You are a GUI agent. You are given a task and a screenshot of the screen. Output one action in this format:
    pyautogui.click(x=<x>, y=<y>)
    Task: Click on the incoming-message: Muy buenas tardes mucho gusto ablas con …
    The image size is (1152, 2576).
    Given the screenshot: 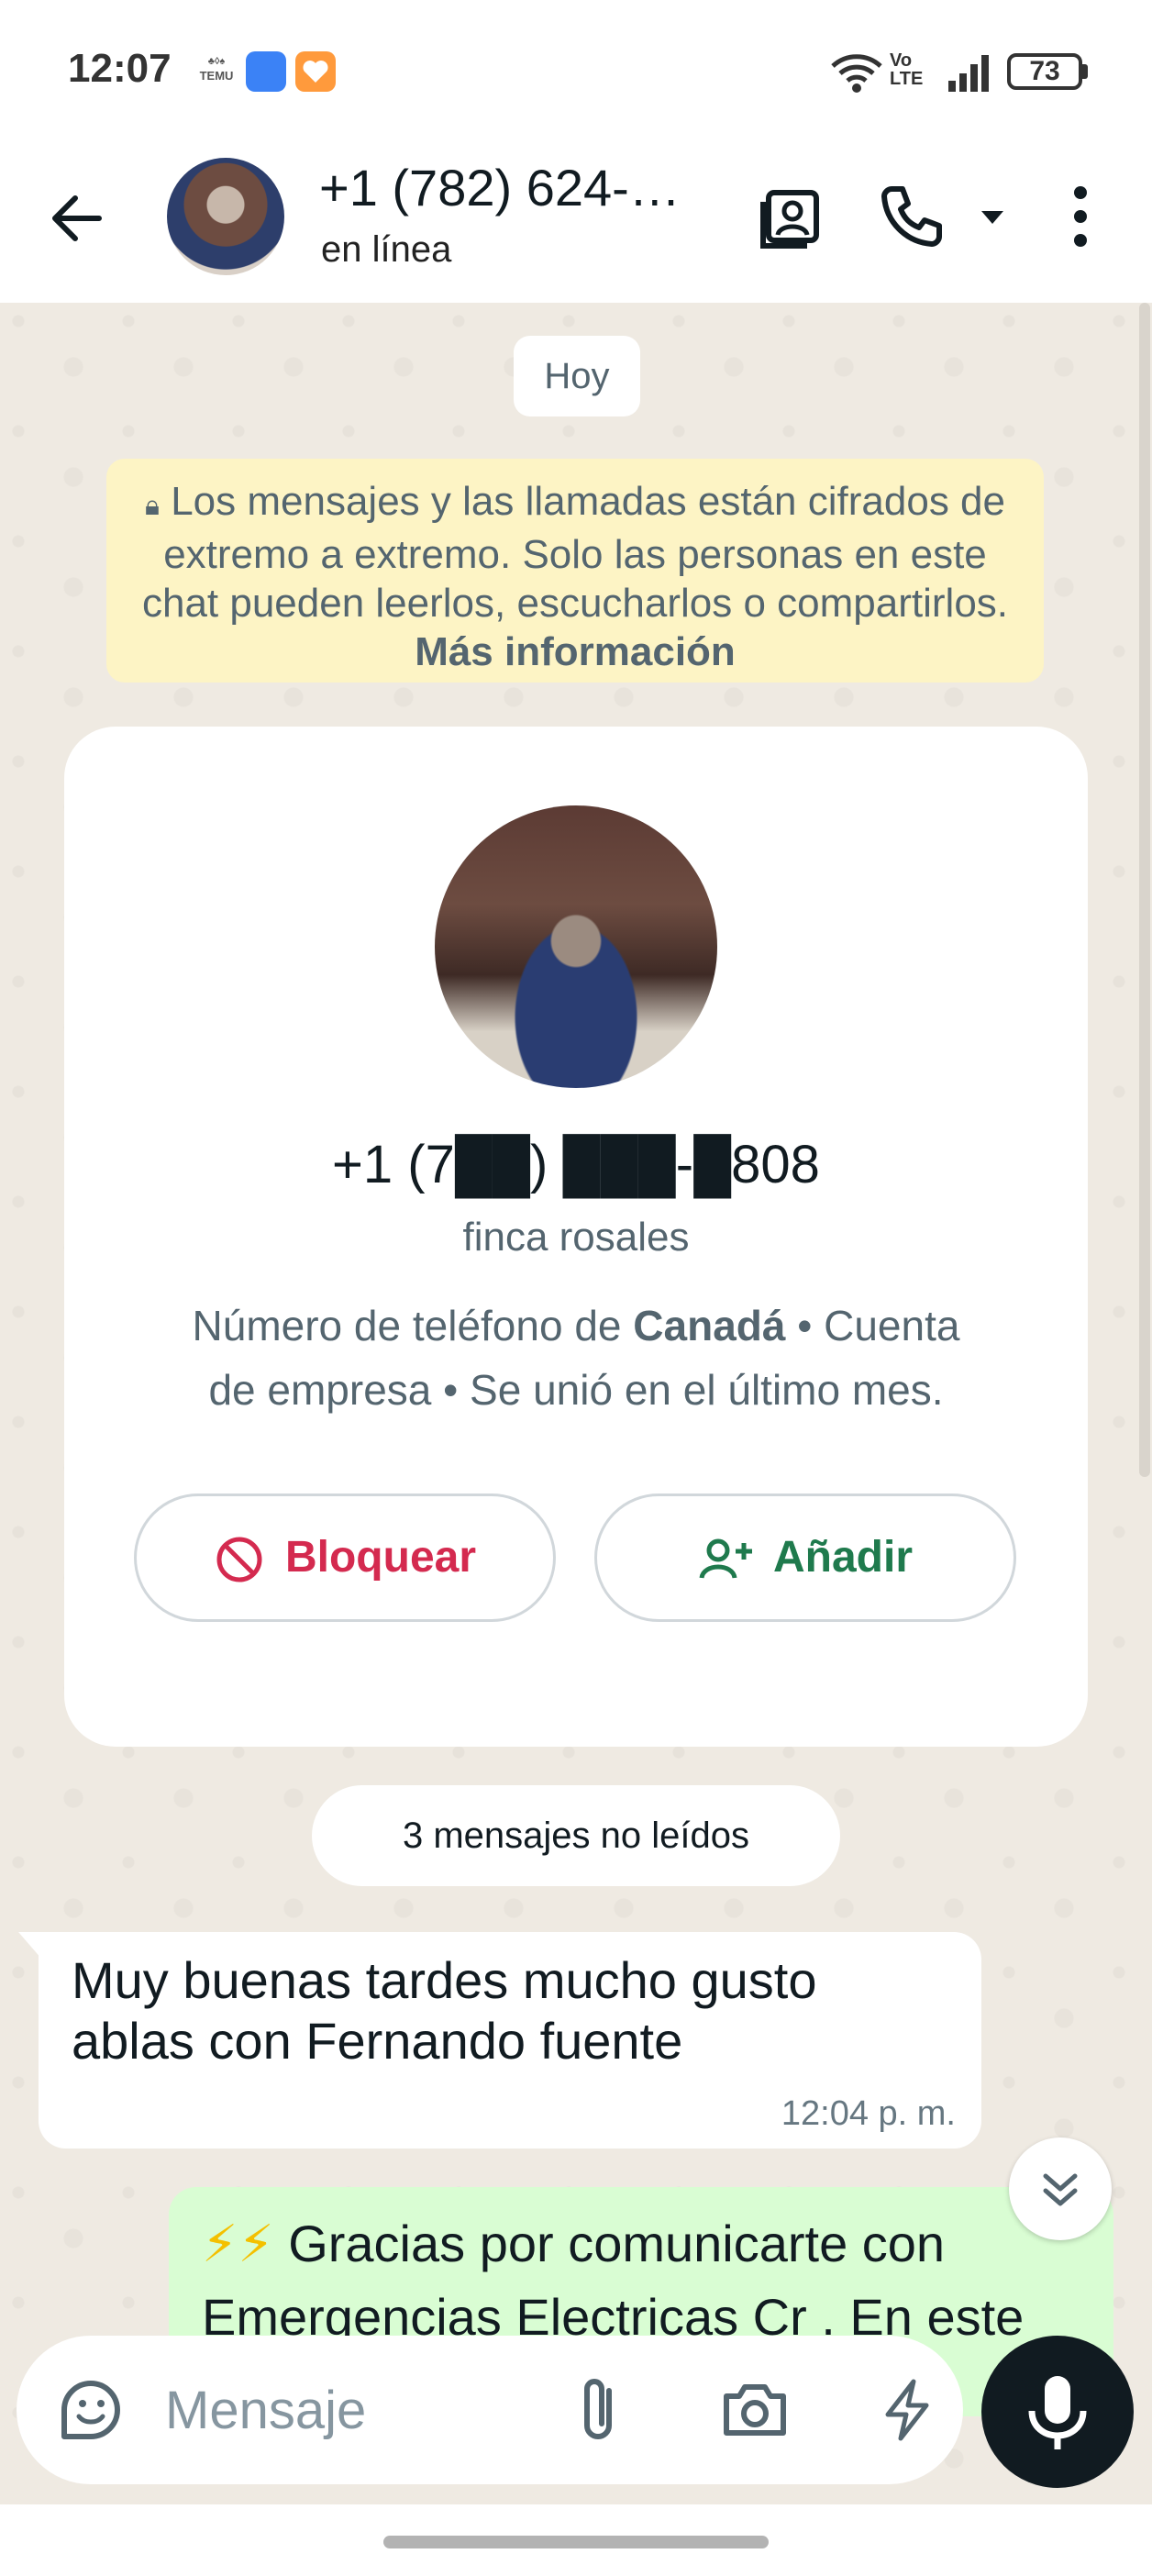 What is the action you would take?
    pyautogui.click(x=499, y=2040)
    